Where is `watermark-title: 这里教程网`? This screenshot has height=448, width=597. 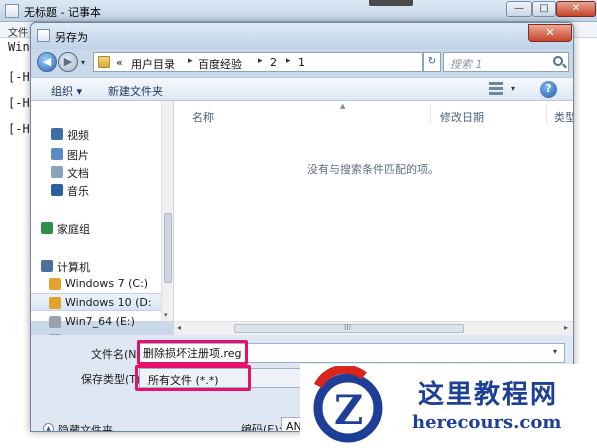
watermark-title: 这里教程网 is located at coordinates (488, 395).